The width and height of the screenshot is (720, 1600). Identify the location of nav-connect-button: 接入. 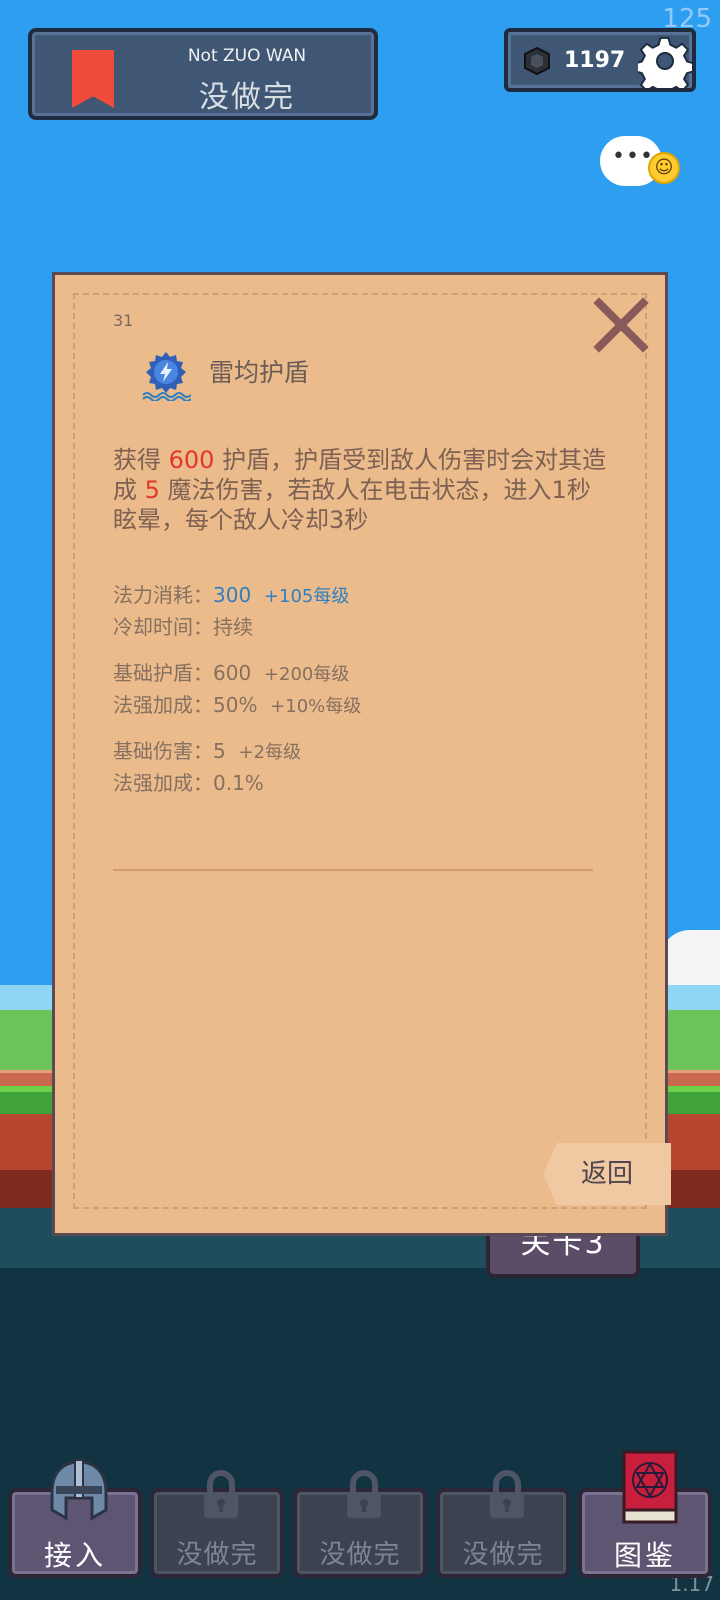
(75, 1518).